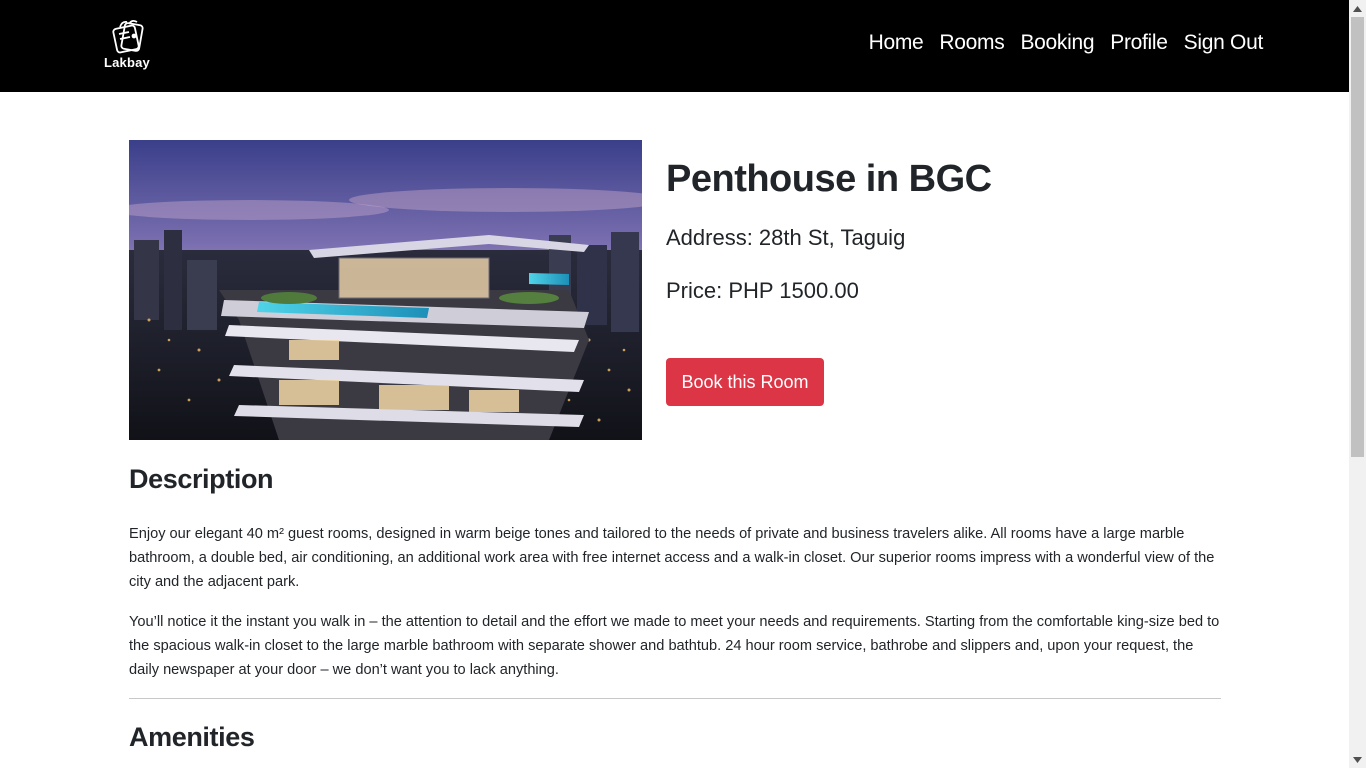 The image size is (1366, 768). I want to click on scrollbar-thumb, so click(1357, 237).